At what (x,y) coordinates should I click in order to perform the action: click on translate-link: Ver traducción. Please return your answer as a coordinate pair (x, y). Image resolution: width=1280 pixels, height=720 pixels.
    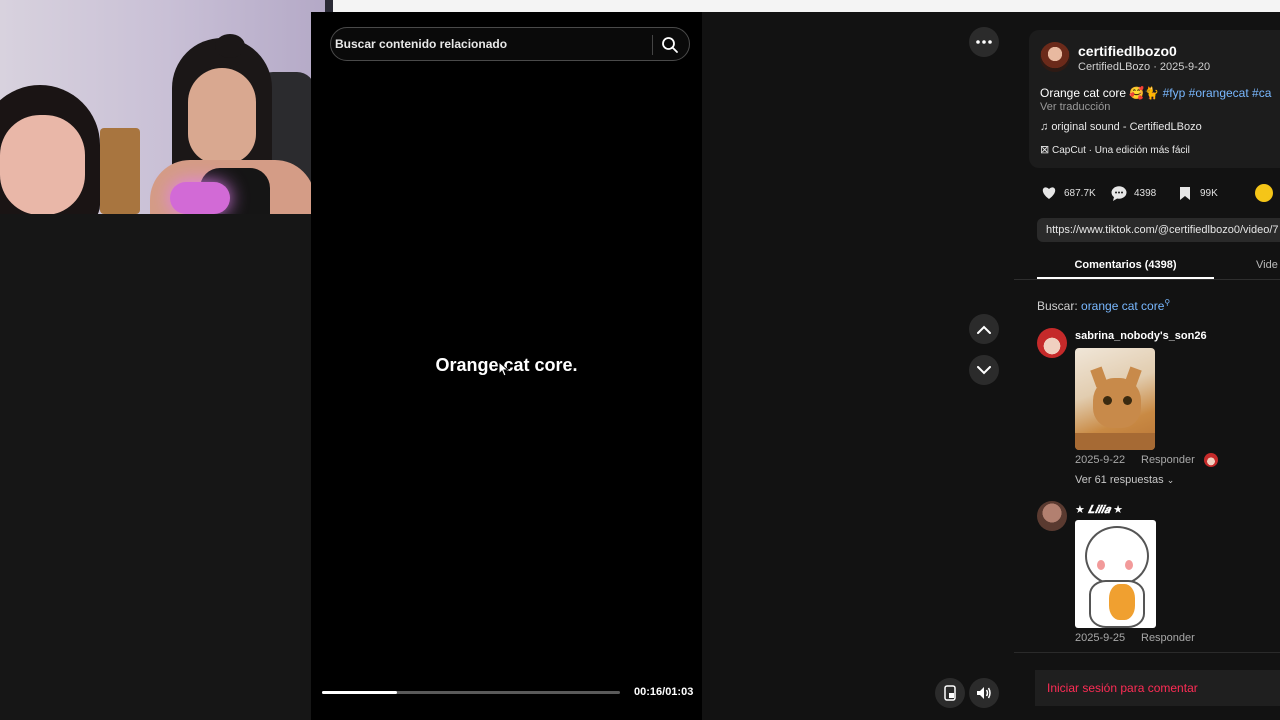
    Looking at the image, I should click on (1075, 107).